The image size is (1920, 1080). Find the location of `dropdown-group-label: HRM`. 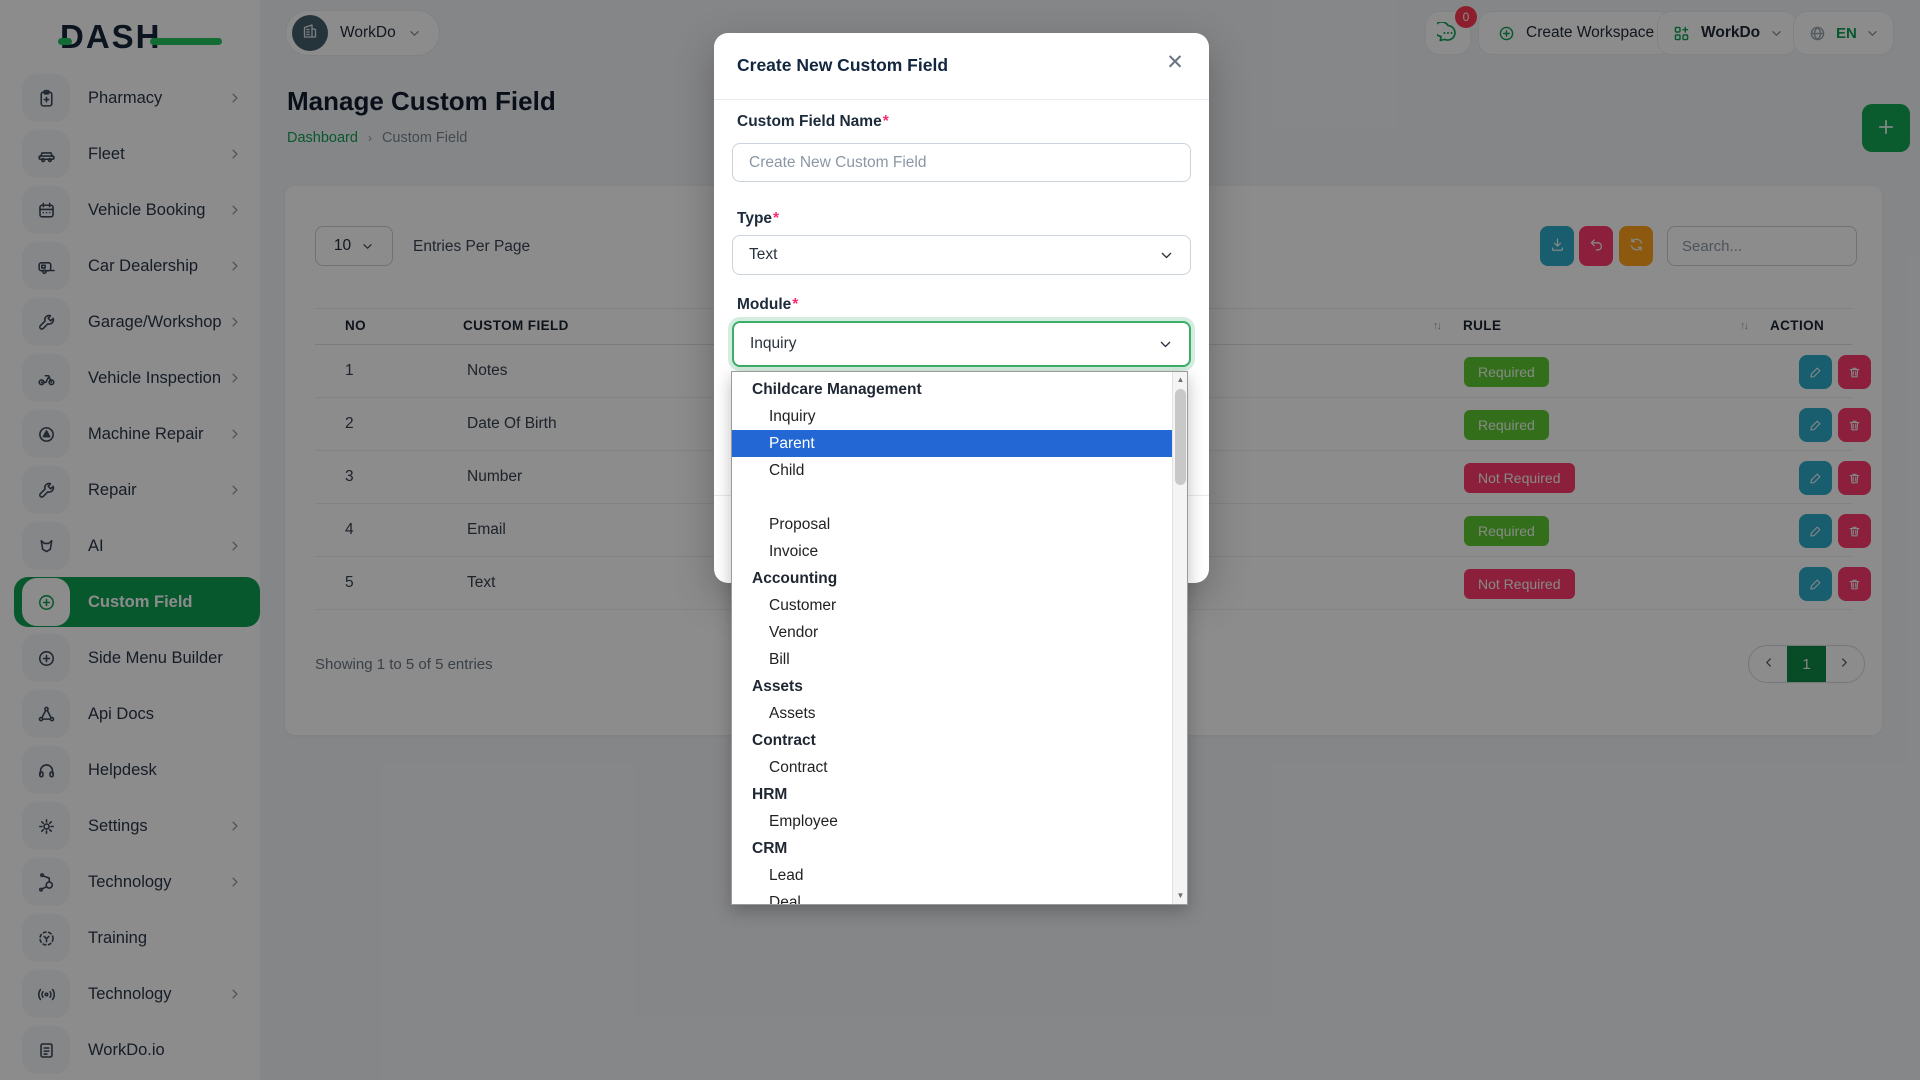

dropdown-group-label: HRM is located at coordinates (770, 794).